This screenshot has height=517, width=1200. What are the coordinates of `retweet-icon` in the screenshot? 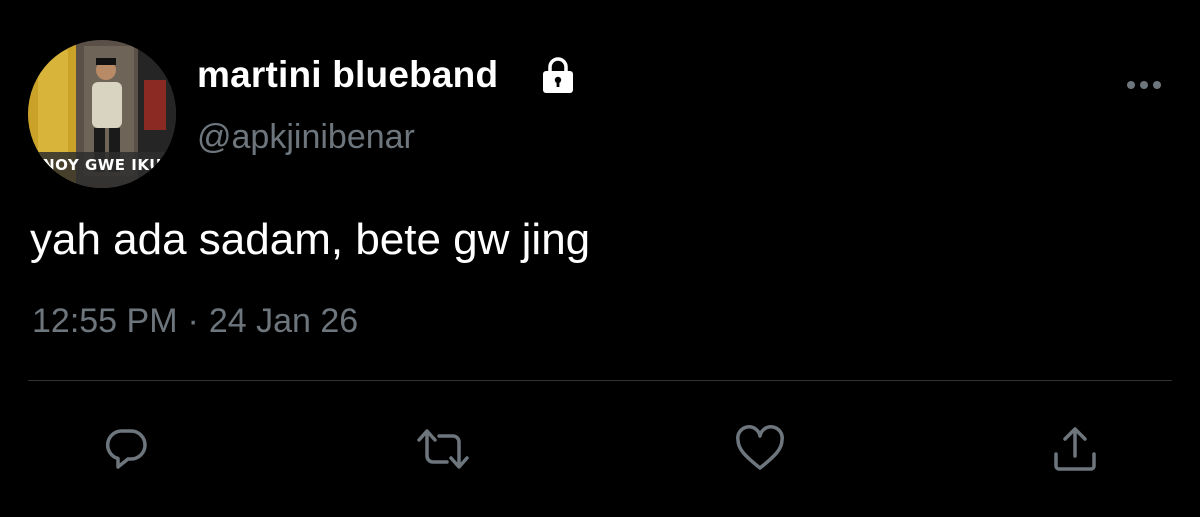 It's located at (443, 449).